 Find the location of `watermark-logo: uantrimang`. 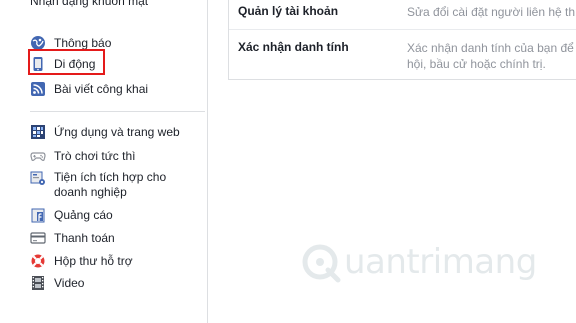

watermark-logo: uantrimang is located at coordinates (418, 262).